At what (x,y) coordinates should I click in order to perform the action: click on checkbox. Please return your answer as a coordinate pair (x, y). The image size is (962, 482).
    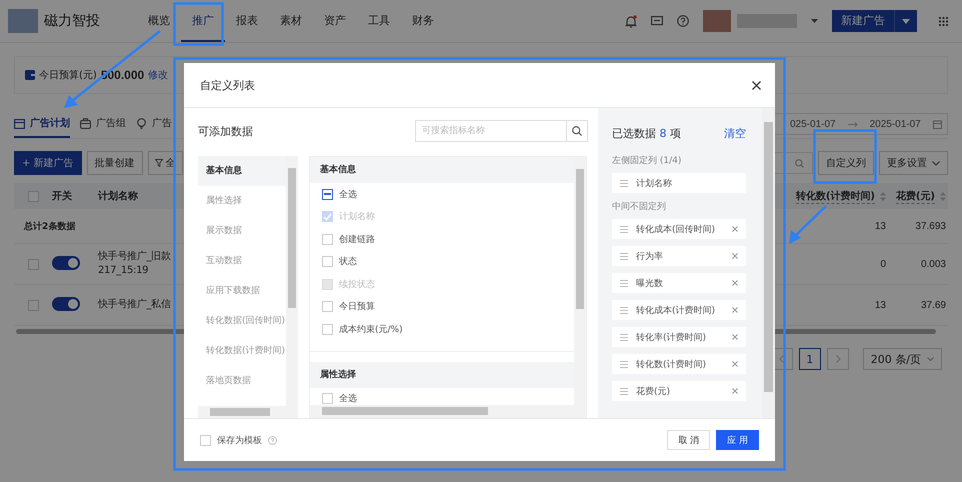
    Looking at the image, I should click on (327, 194).